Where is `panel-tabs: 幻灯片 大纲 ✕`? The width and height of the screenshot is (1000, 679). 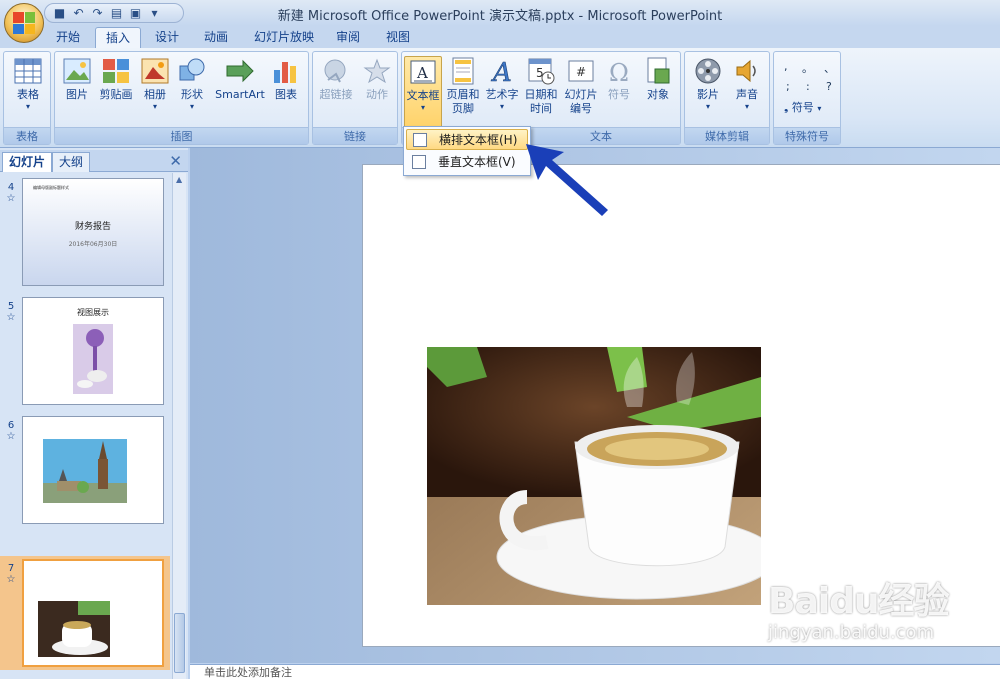 panel-tabs: 幻灯片 大纲 ✕ is located at coordinates (94, 161).